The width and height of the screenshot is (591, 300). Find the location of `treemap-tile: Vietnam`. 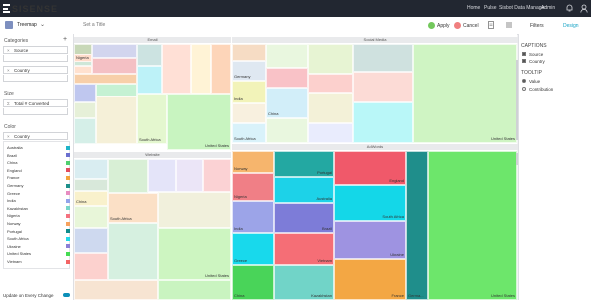

treemap-tile: Vietnam is located at coordinates (304, 249).